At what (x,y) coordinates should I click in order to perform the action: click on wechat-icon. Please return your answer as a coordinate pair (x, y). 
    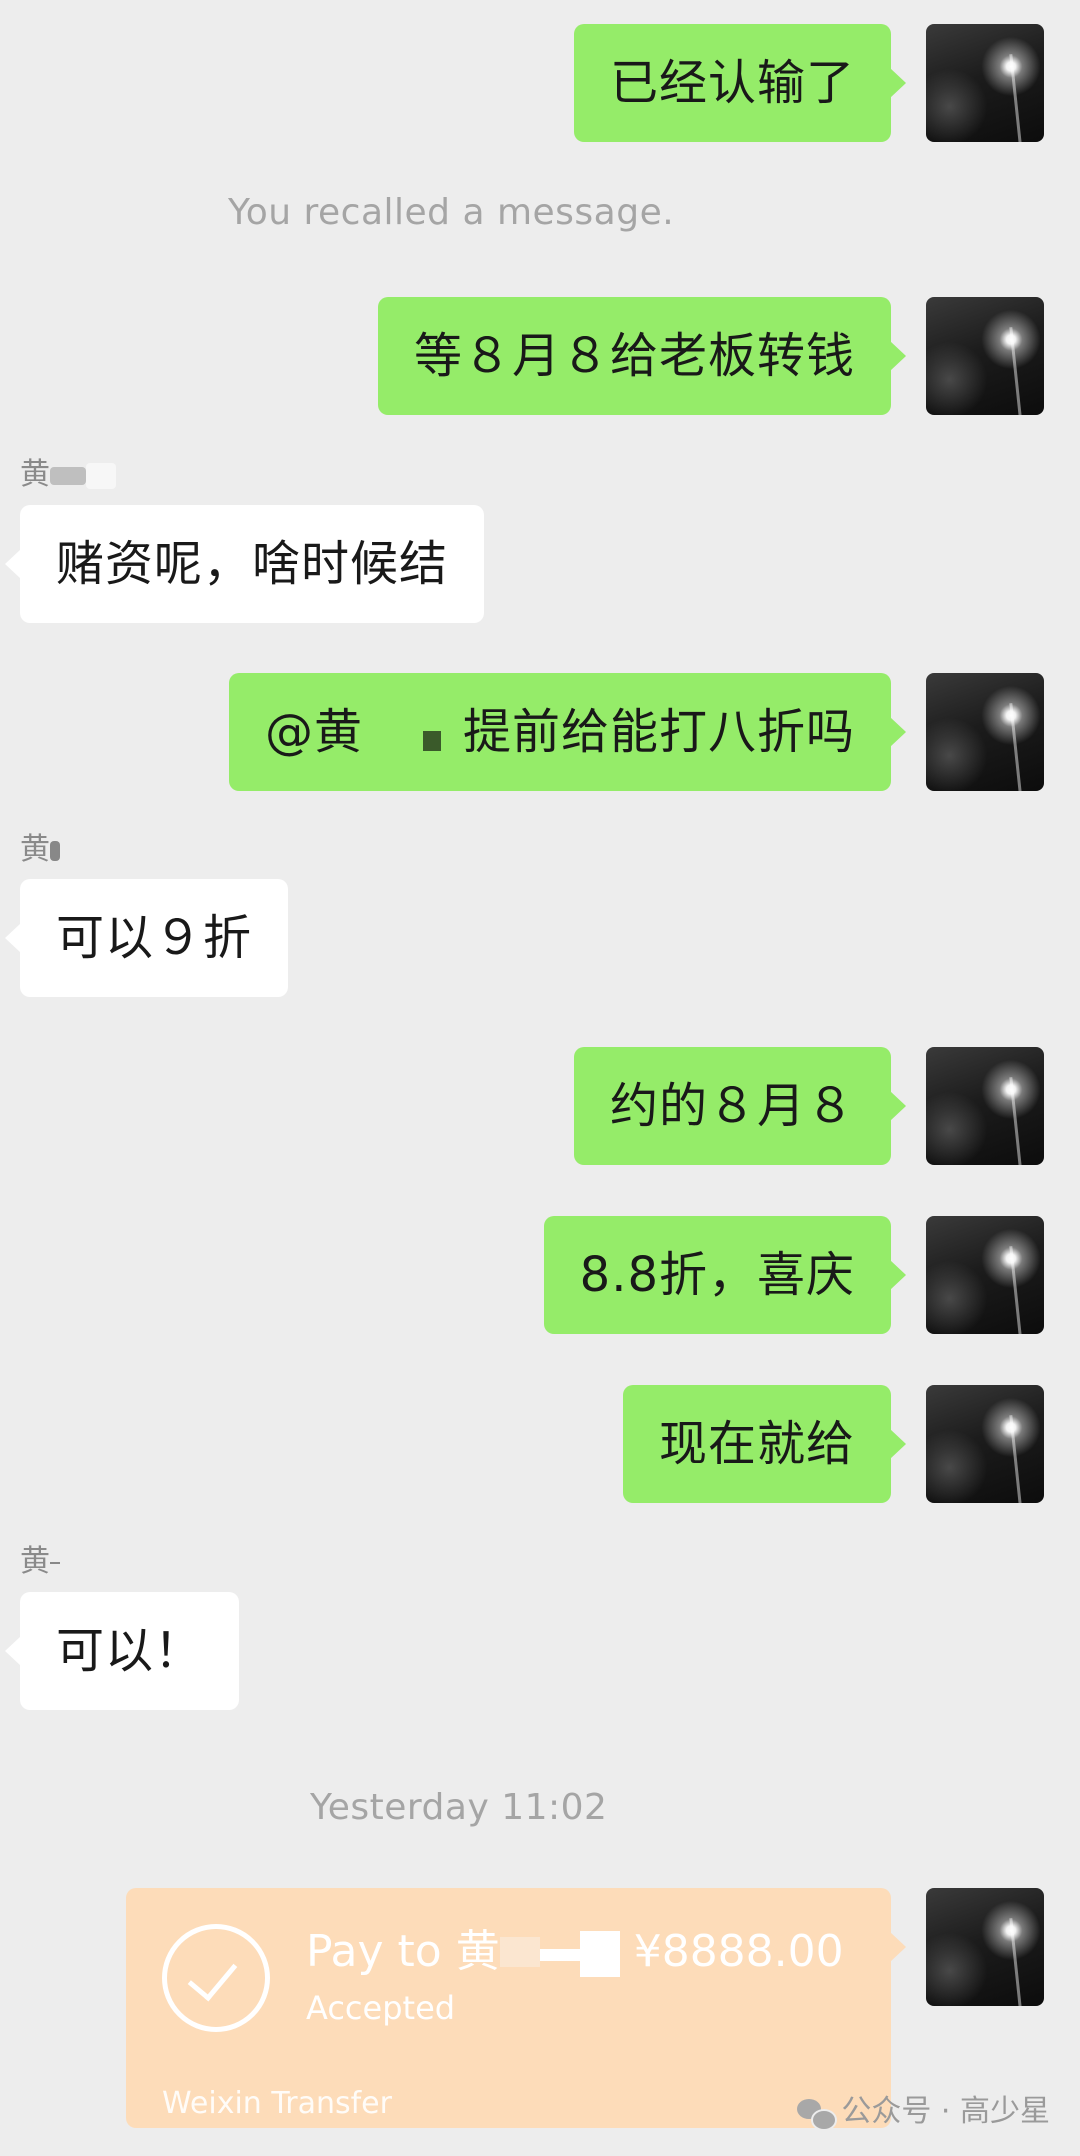
    Looking at the image, I should click on (817, 2114).